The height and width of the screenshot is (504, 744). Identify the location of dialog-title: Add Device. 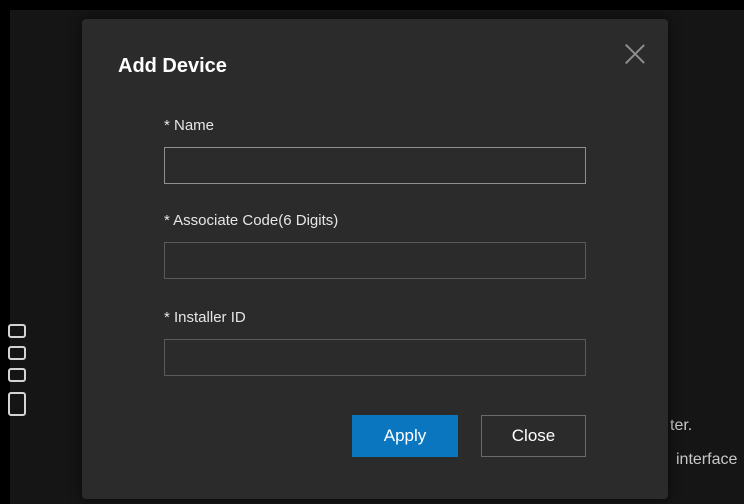
(172, 66).